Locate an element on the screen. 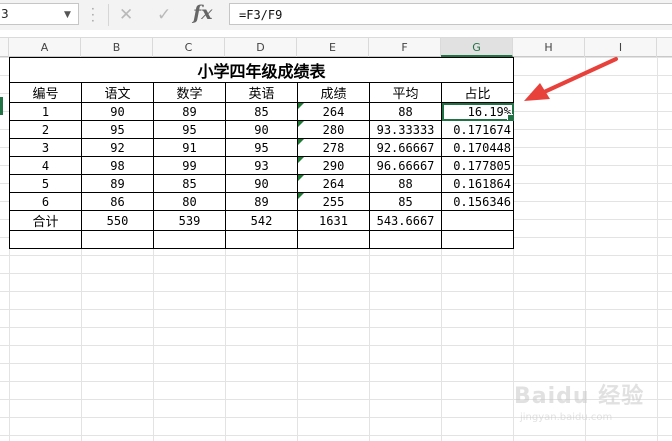  table-title: 小学四年级成绩表 is located at coordinates (261, 70).